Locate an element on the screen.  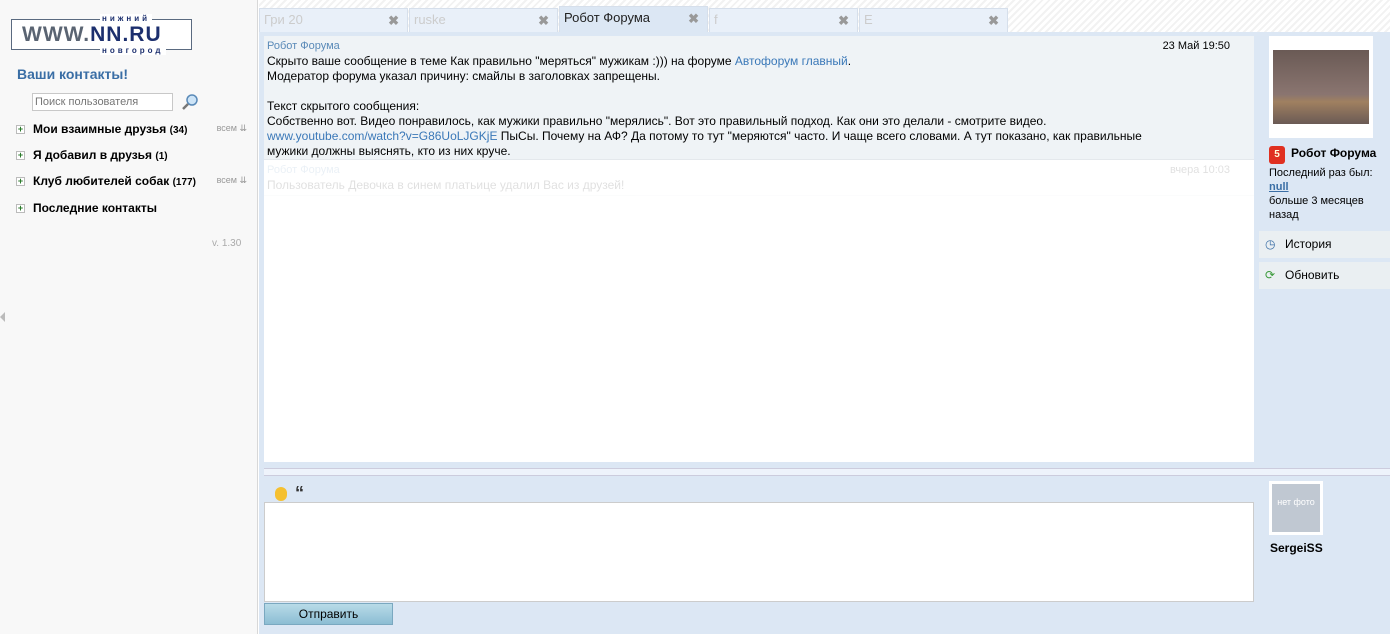
tab-bar: Гри 20 ✖ ruske ✖ Робот Форума ✖ f ✖ E ✖ is located at coordinates (824, 16).